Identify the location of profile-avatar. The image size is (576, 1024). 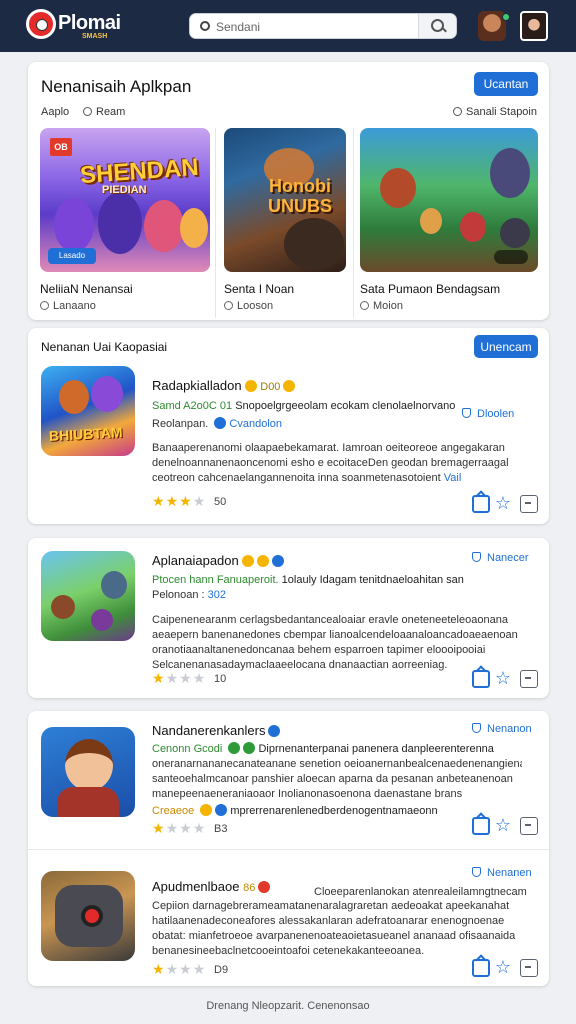
(534, 26).